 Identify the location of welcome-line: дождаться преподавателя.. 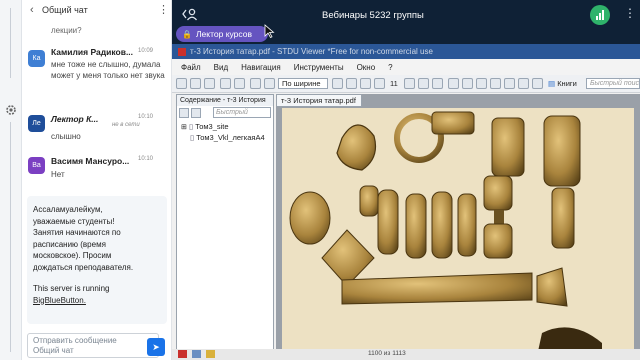
(83, 267).